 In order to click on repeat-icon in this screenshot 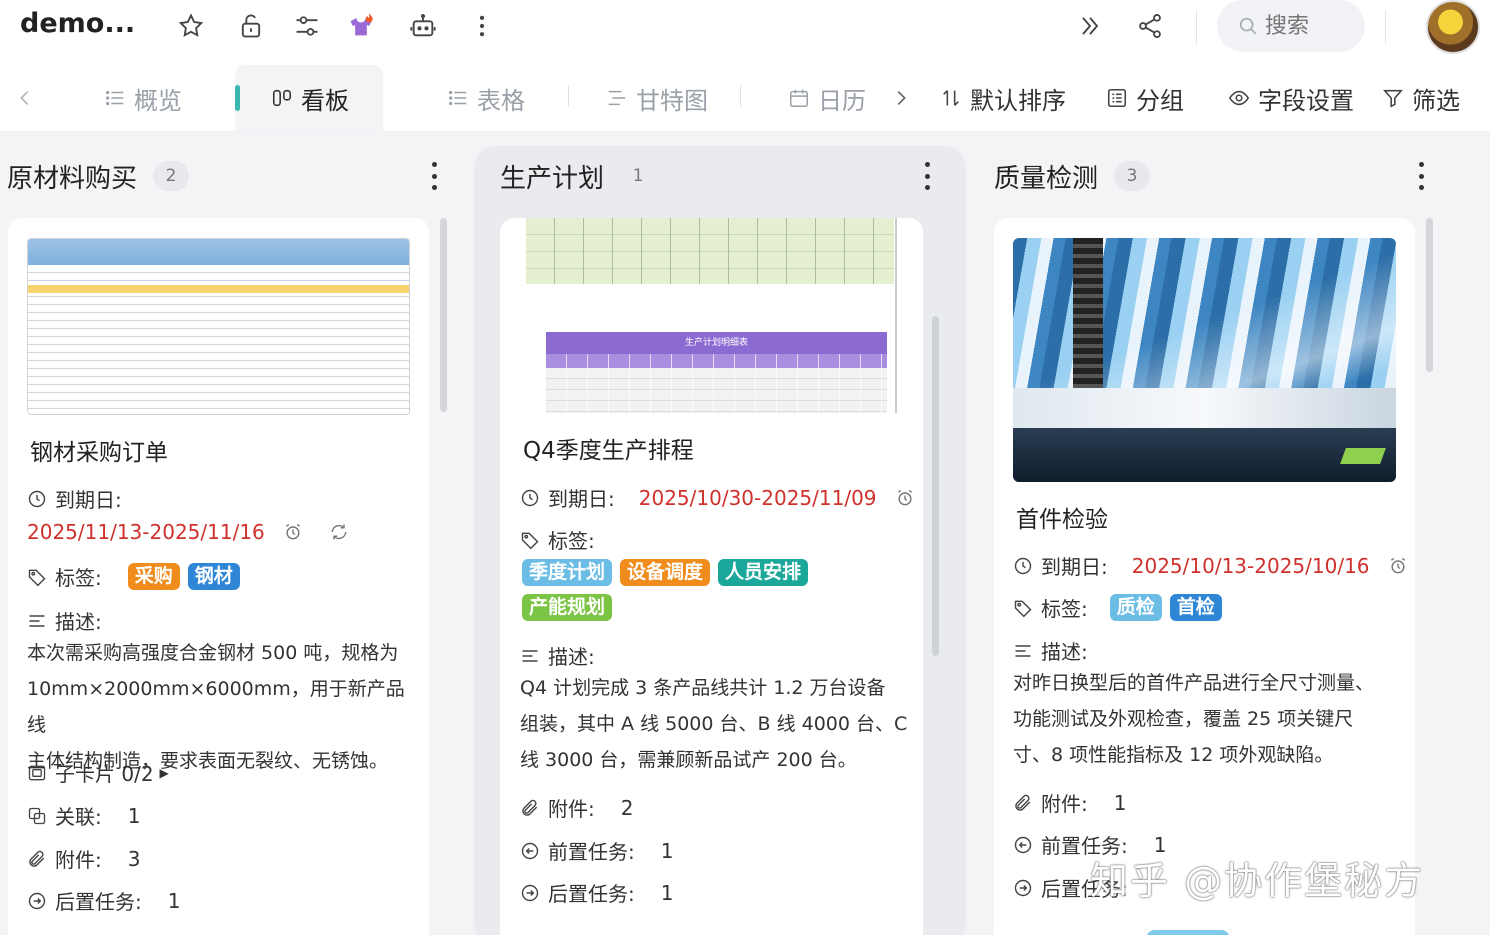, I will do `click(339, 532)`.